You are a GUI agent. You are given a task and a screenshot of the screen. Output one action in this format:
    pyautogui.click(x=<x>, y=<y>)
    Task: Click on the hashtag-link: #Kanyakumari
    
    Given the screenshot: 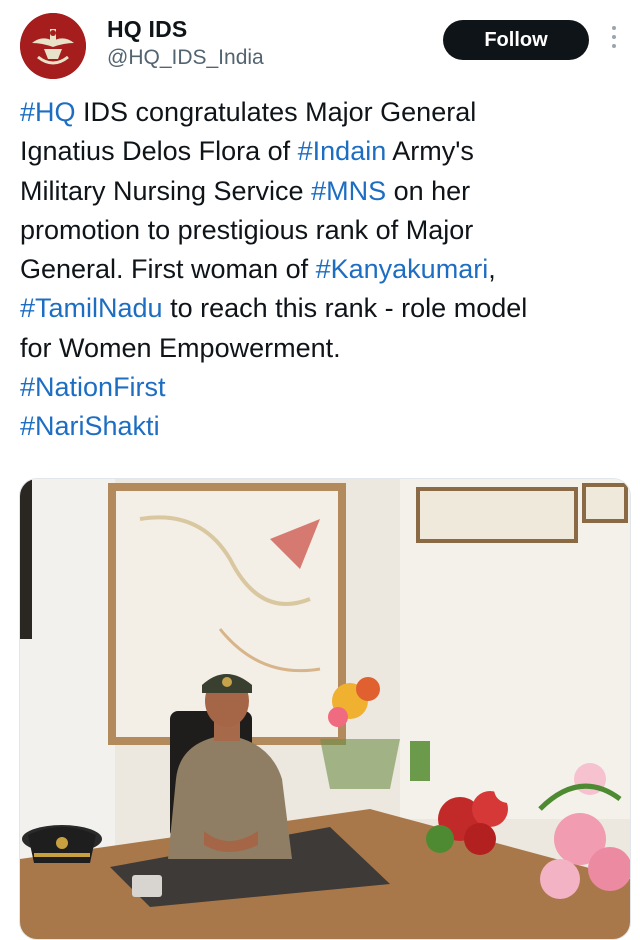 What is the action you would take?
    pyautogui.click(x=402, y=269)
    